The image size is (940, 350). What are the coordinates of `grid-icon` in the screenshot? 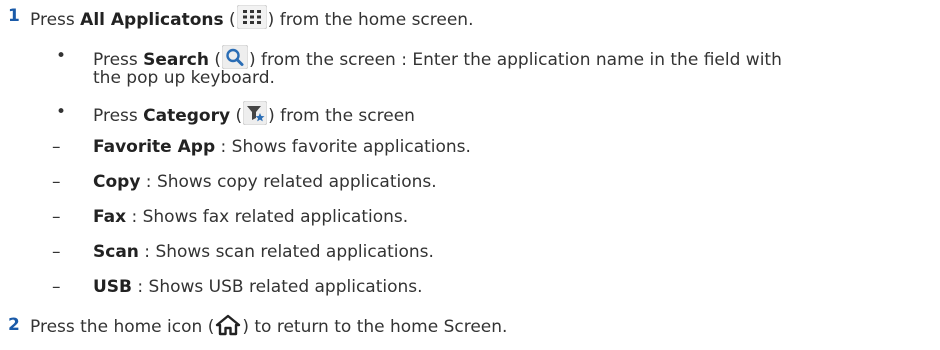 It's located at (252, 19).